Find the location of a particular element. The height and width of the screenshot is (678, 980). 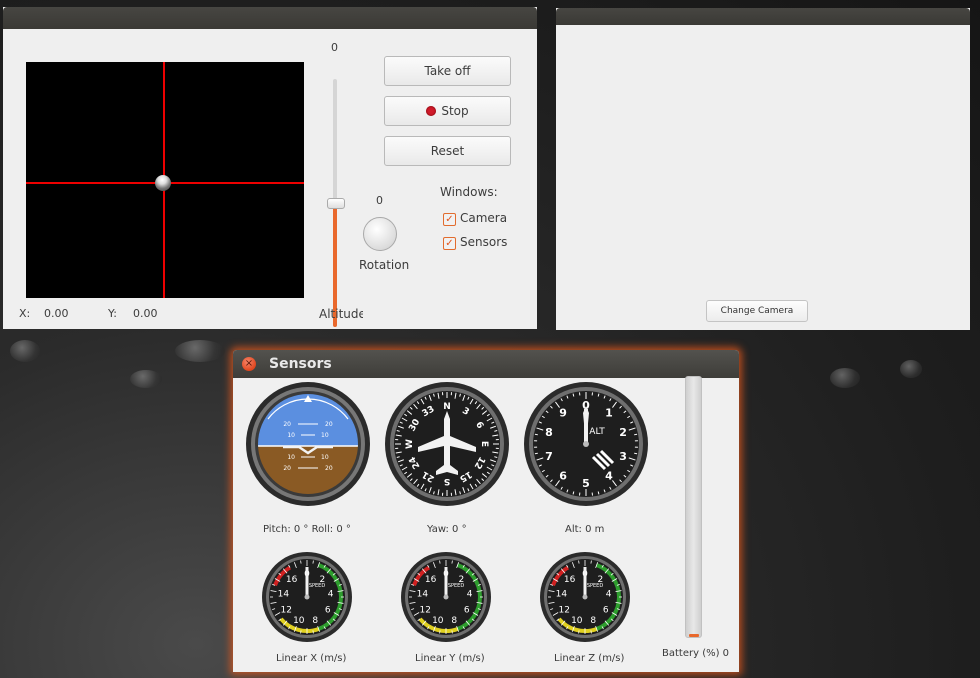

sensors-window-titlebar: × Sensors is located at coordinates (486, 364).